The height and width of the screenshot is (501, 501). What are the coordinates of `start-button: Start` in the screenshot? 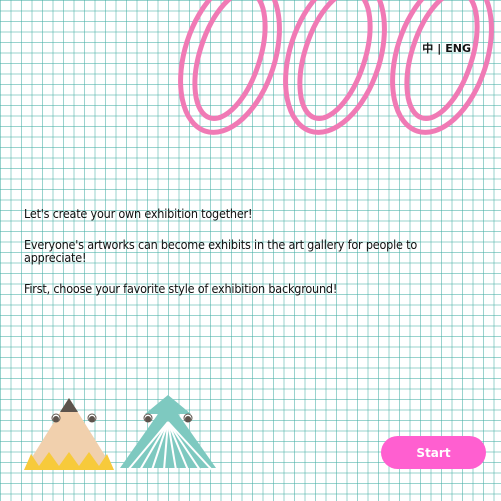 It's located at (433, 452).